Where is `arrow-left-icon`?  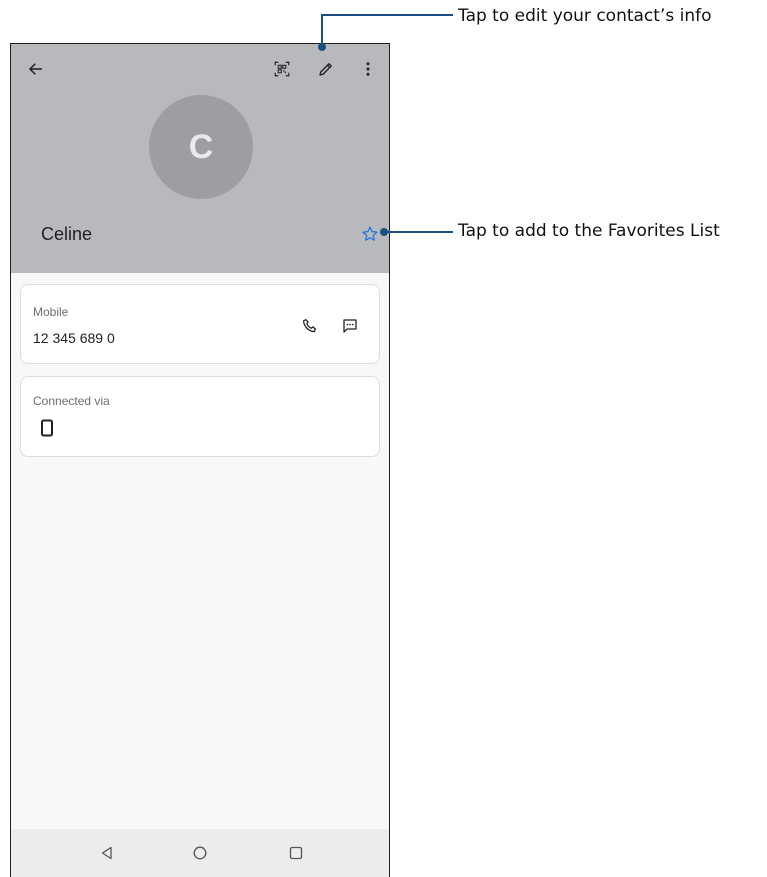 arrow-left-icon is located at coordinates (35, 69).